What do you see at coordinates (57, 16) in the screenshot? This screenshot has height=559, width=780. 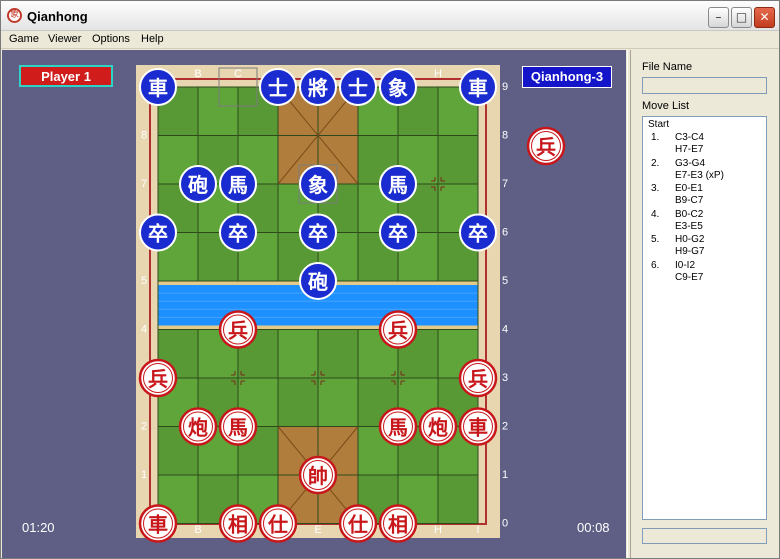 I see `window-title: Qianhong` at bounding box center [57, 16].